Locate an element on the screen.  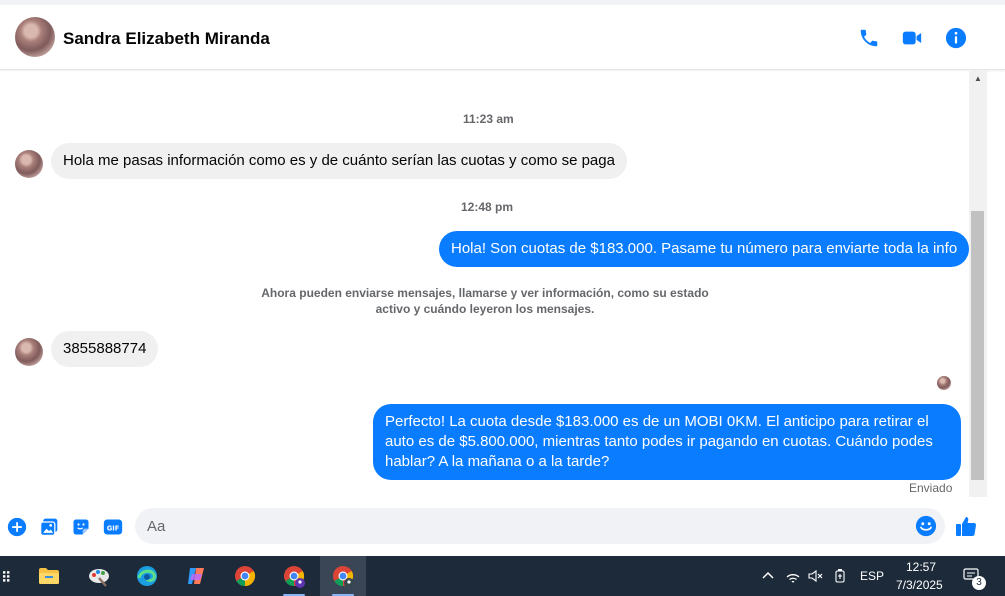
notification-count-badge: 3 is located at coordinates (979, 583).